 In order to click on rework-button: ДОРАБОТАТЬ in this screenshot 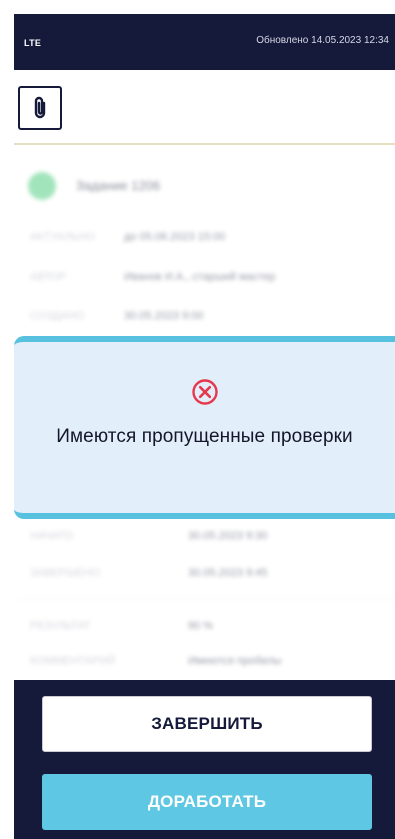, I will do `click(207, 802)`.